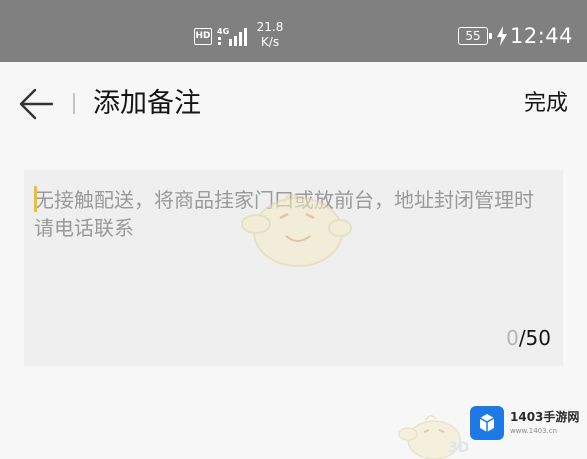 The height and width of the screenshot is (459, 587). Describe the element at coordinates (293, 31) in the screenshot. I see `status-bar: HD 4G 21.8 K/s 55 12:44` at that location.